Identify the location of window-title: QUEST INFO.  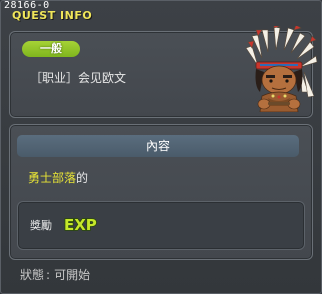
(52, 15).